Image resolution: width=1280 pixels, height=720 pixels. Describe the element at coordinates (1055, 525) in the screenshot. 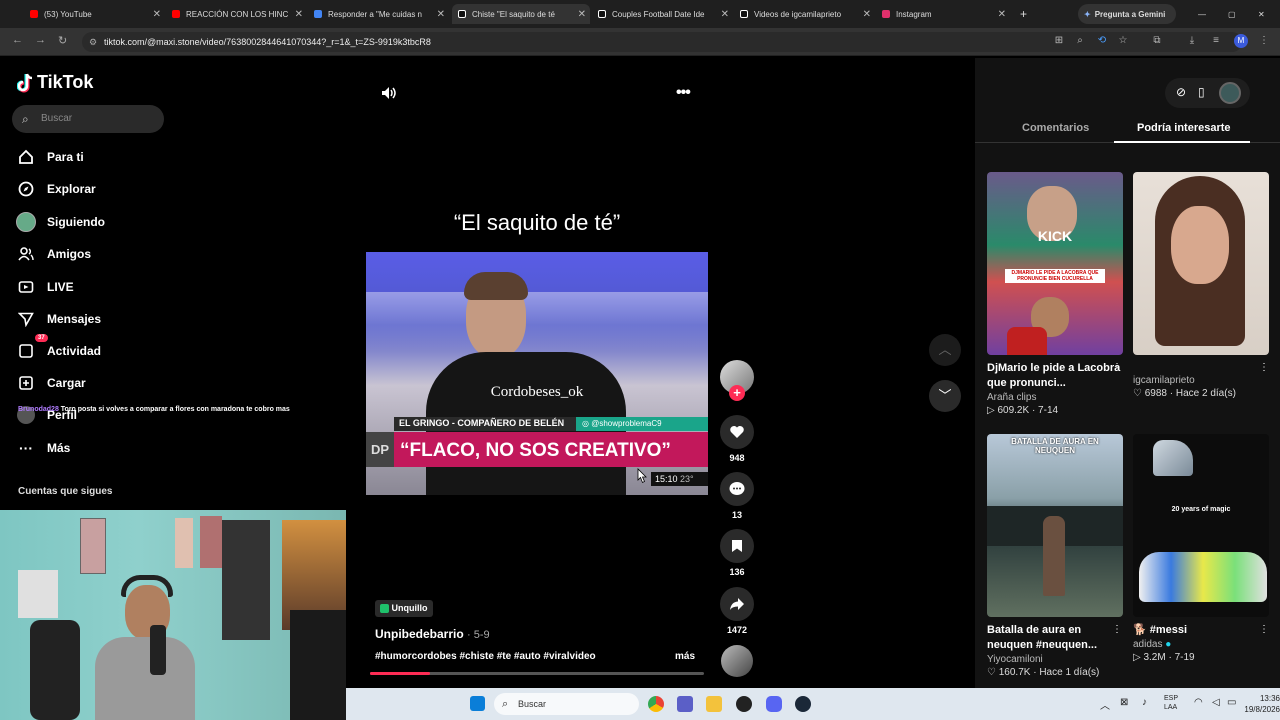

I see `video-thumbnail: BATALLA DE AURA EN NEUQUEN` at that location.